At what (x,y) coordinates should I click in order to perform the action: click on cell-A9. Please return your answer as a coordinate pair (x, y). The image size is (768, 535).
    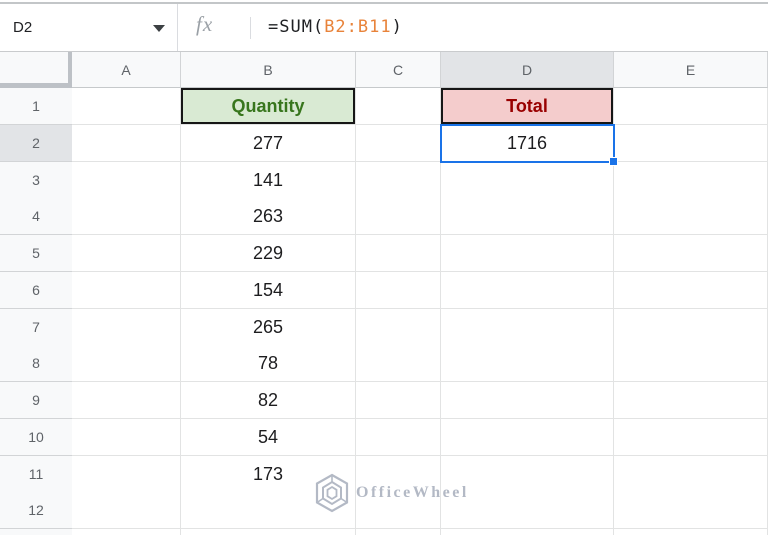
    Looking at the image, I should click on (126, 400).